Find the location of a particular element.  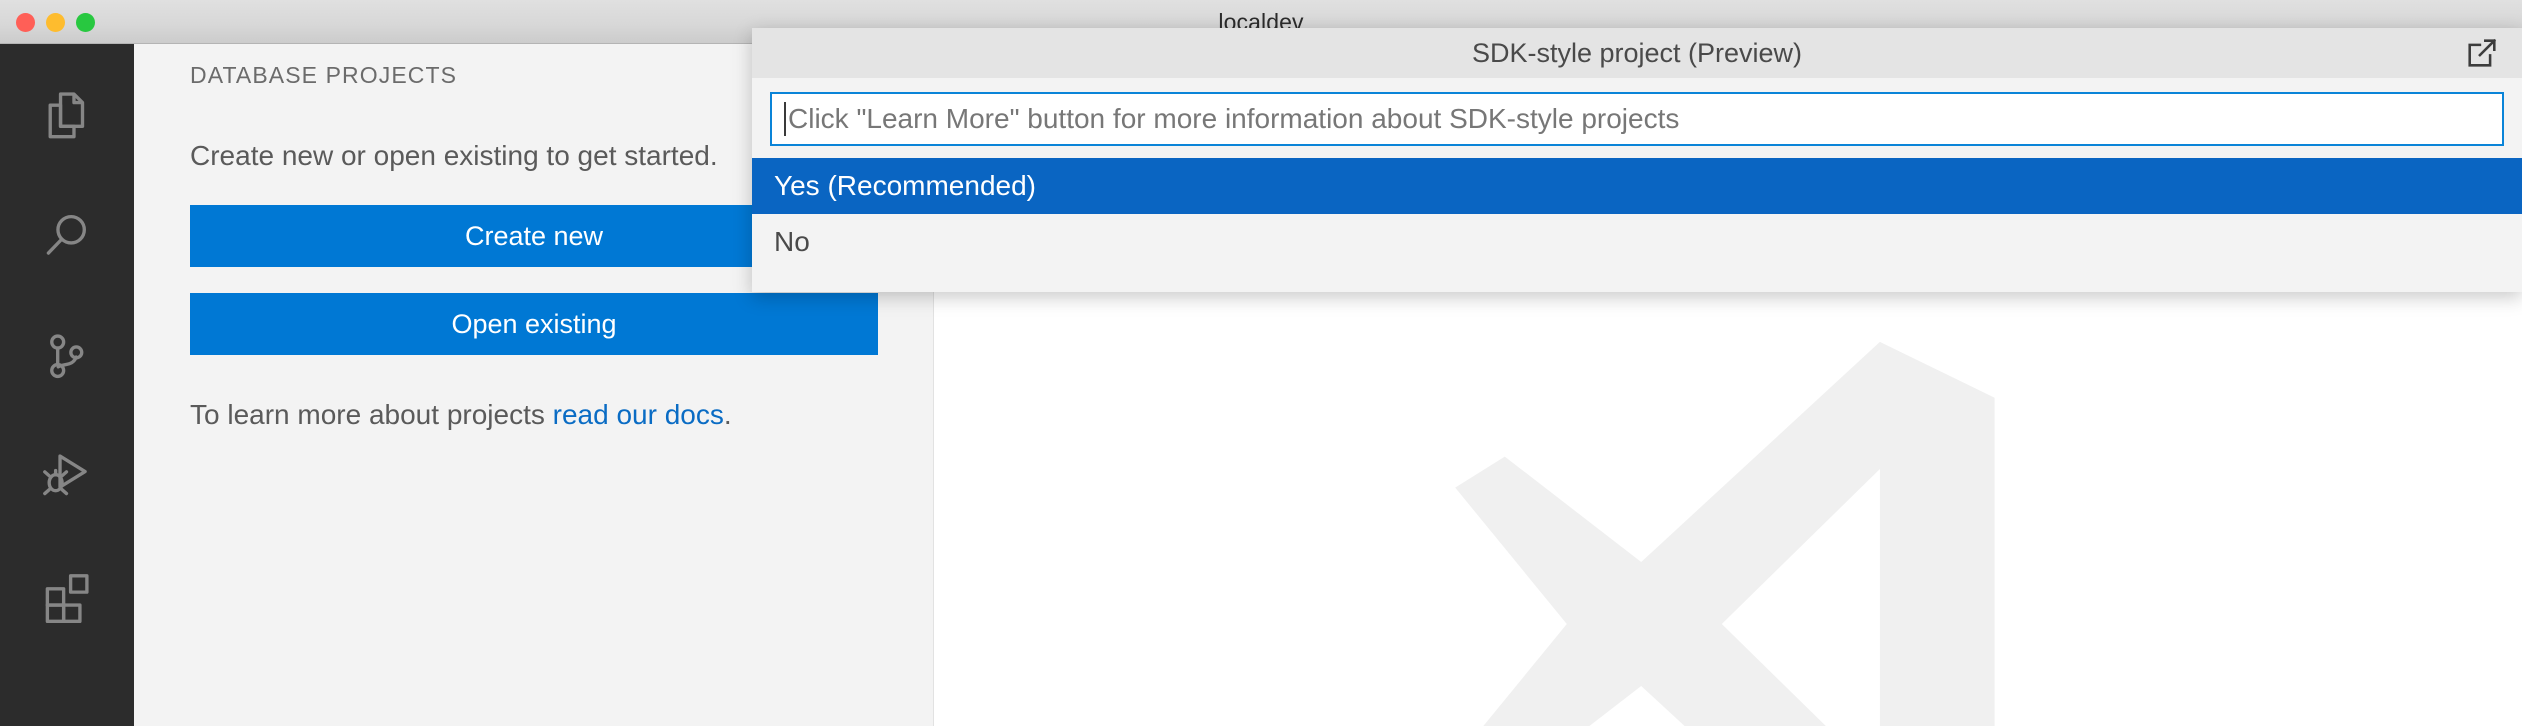

vscode-logo-watermark is located at coordinates (1728, 520).